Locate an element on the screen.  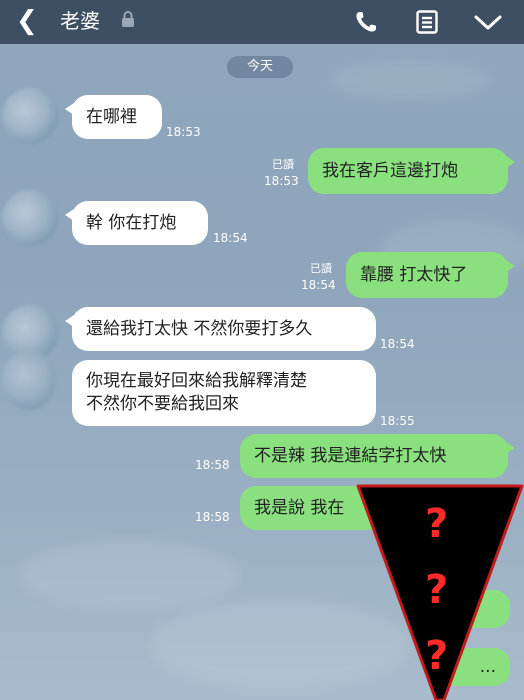
chevron-down-icon is located at coordinates (488, 22).